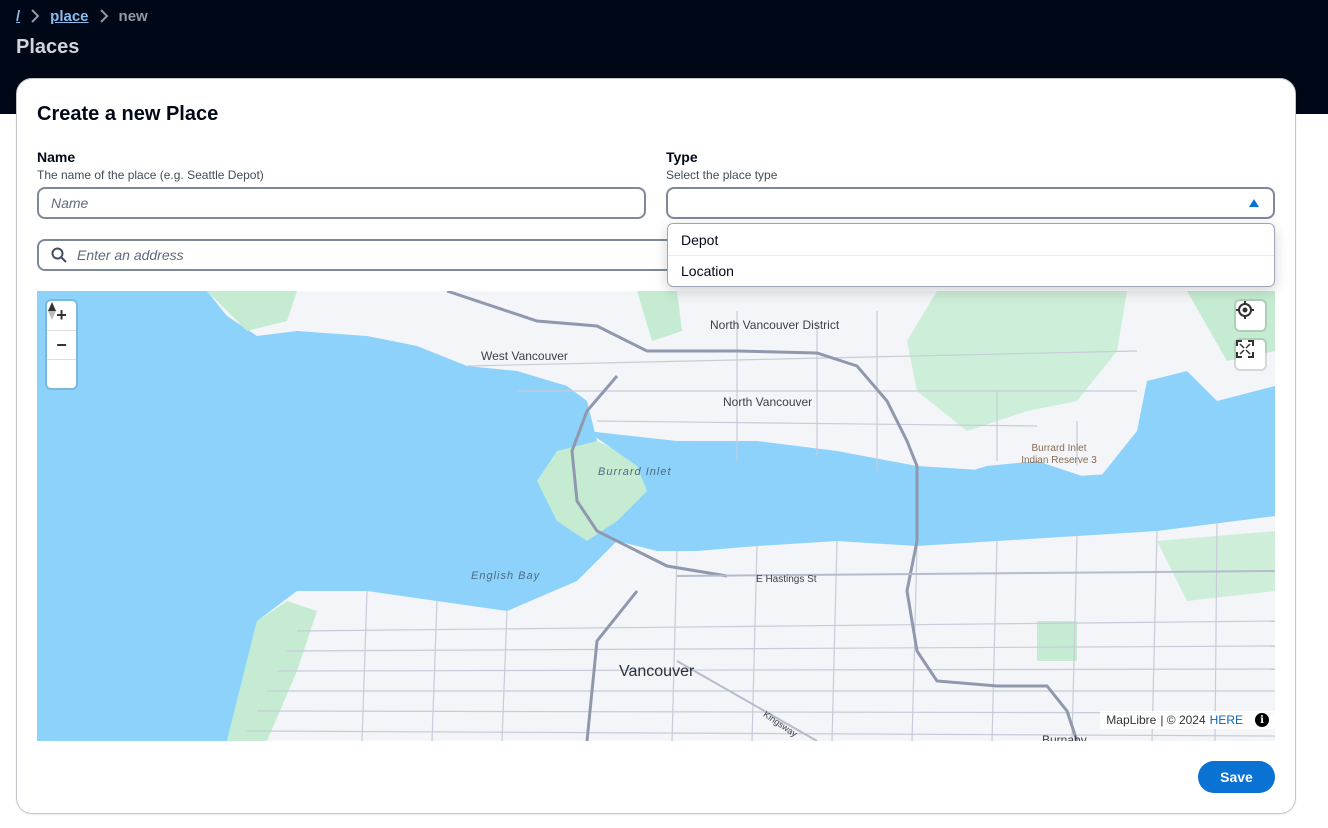 This screenshot has width=1328, height=828. Describe the element at coordinates (133, 16) in the screenshot. I see `breadcrumb-current: new` at that location.